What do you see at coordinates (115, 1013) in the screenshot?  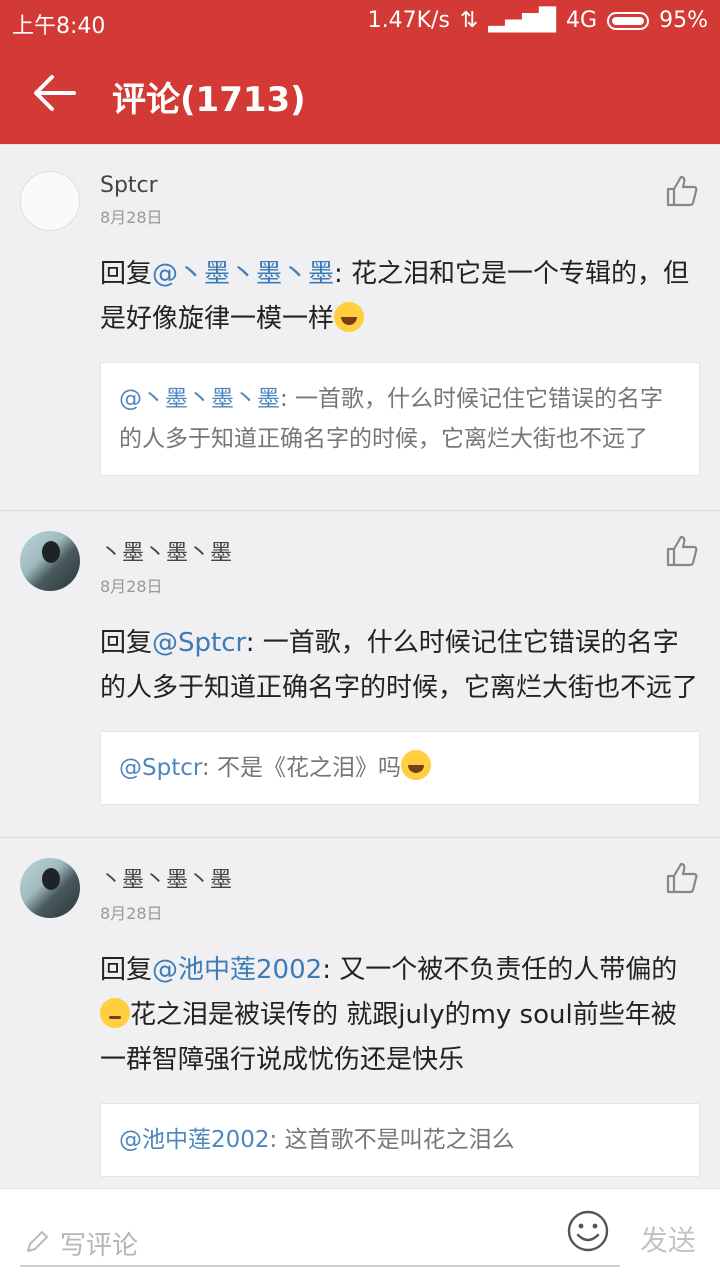 I see `pensive-emoji-icon` at bounding box center [115, 1013].